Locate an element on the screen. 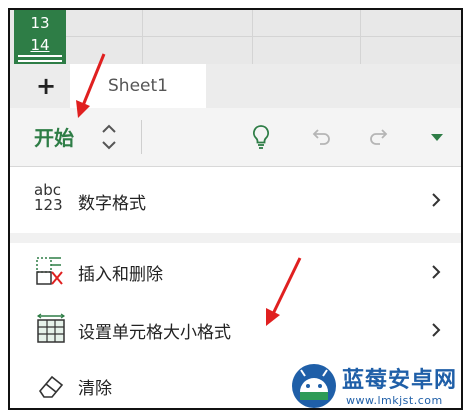 This screenshot has height=418, width=471. row-number: 14 is located at coordinates (40, 45).